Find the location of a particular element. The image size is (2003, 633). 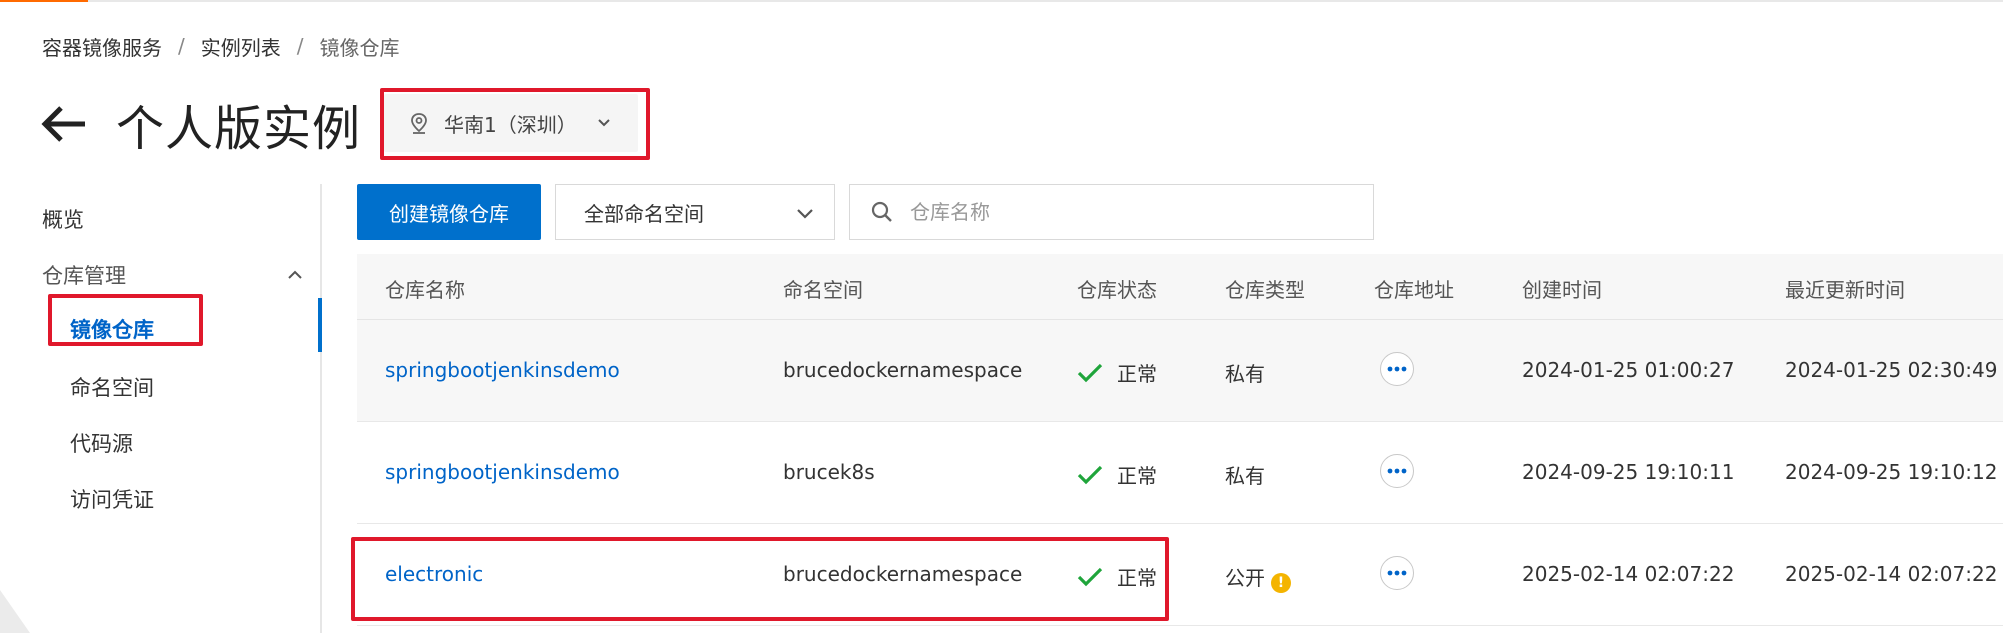

repo-updated-time: 2024-01-25 02:30:49 is located at coordinates (1891, 370).